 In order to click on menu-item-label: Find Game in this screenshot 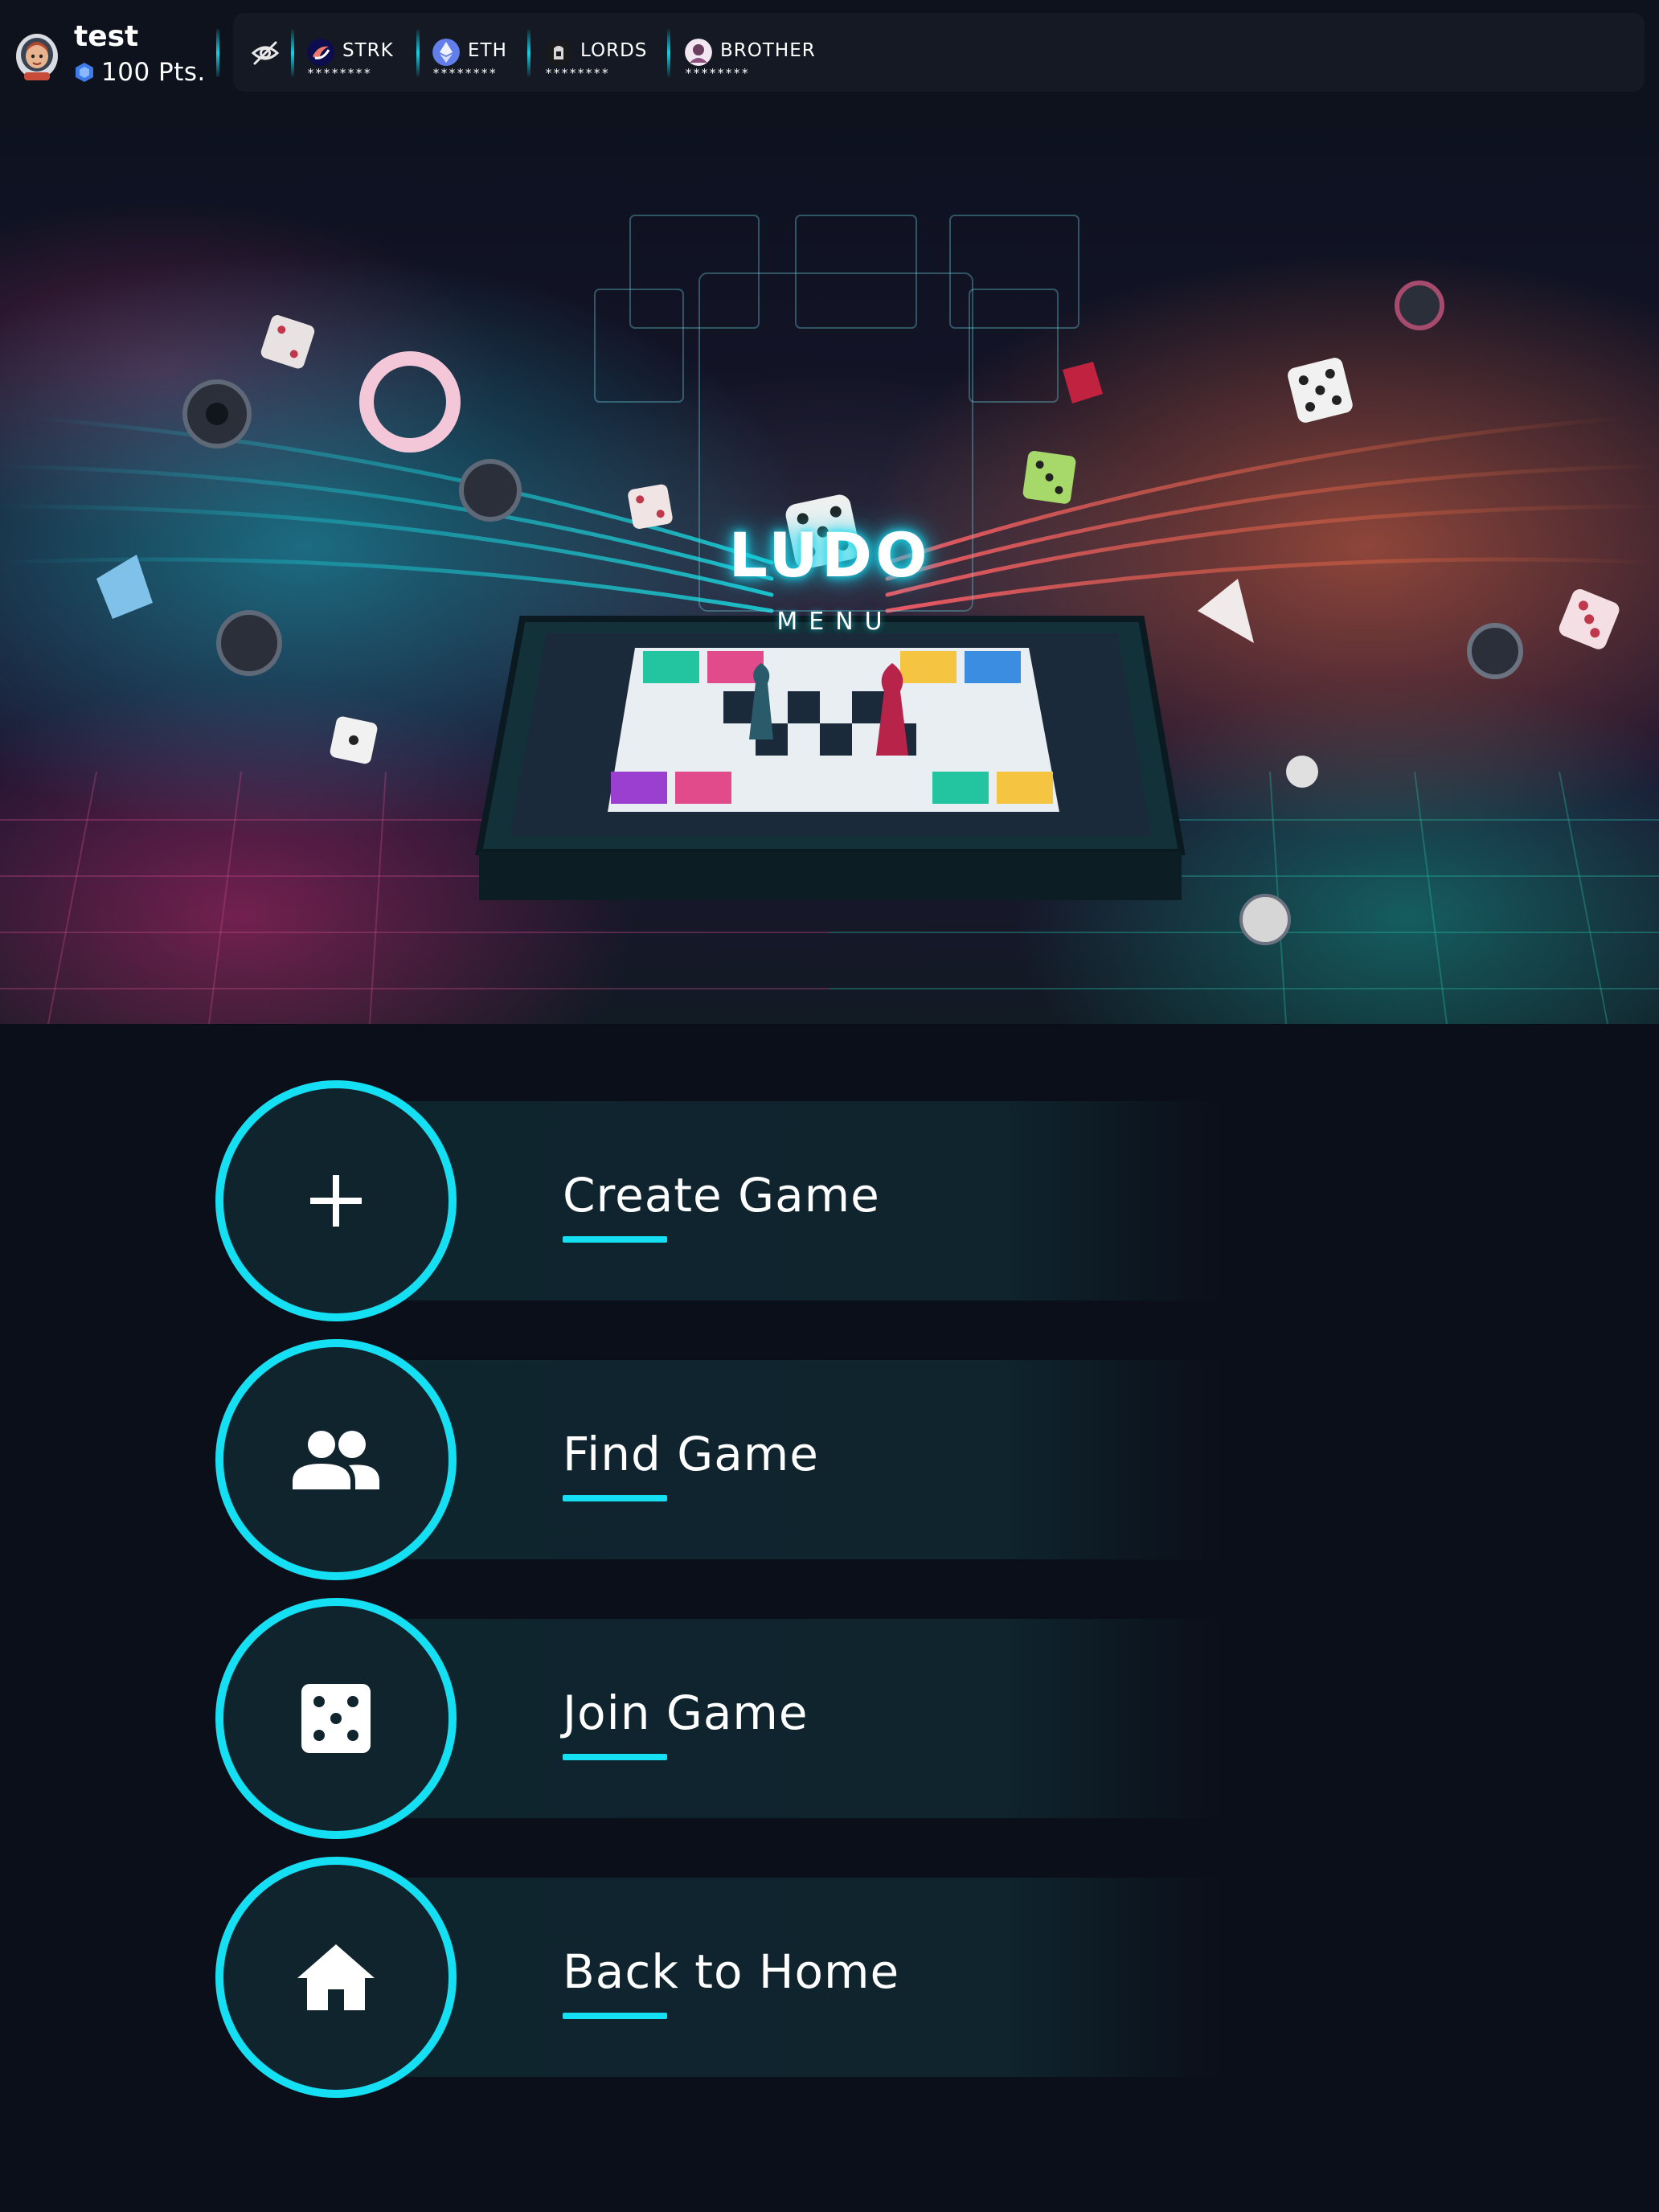, I will do `click(691, 1454)`.